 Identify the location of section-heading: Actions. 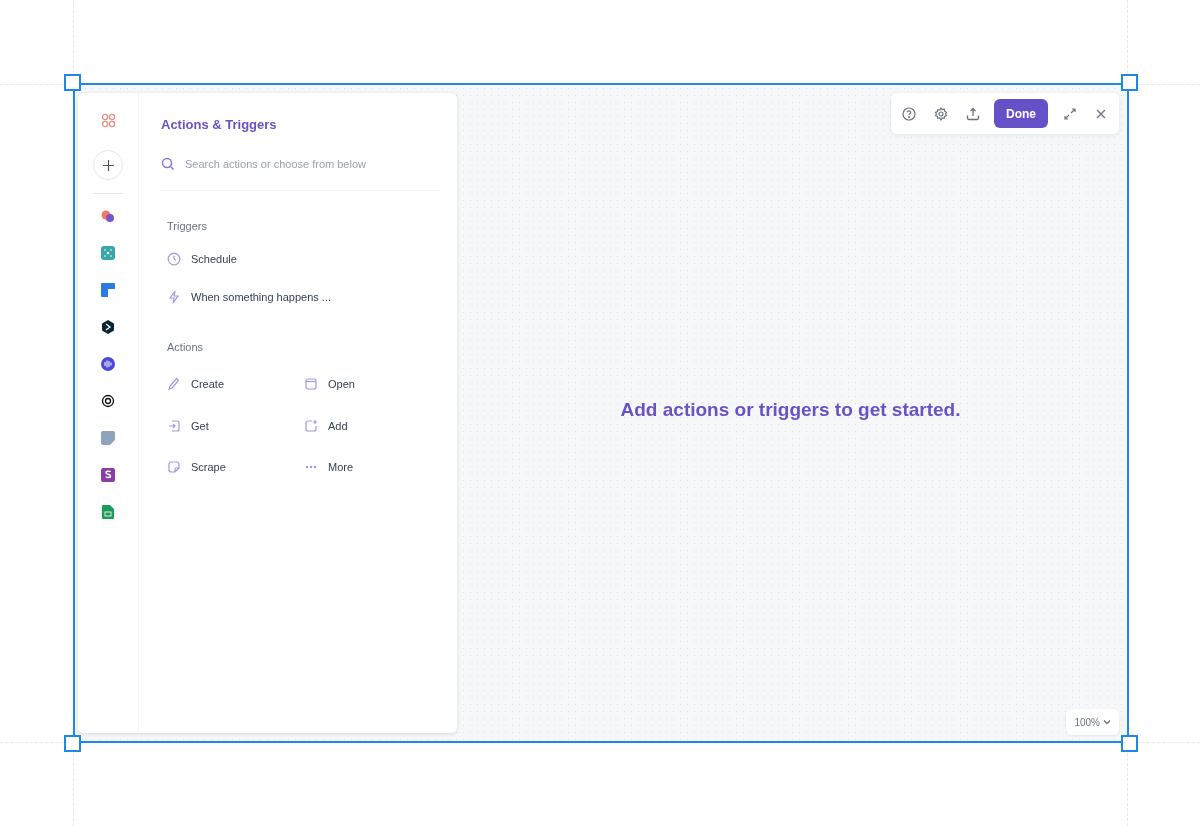
(185, 347).